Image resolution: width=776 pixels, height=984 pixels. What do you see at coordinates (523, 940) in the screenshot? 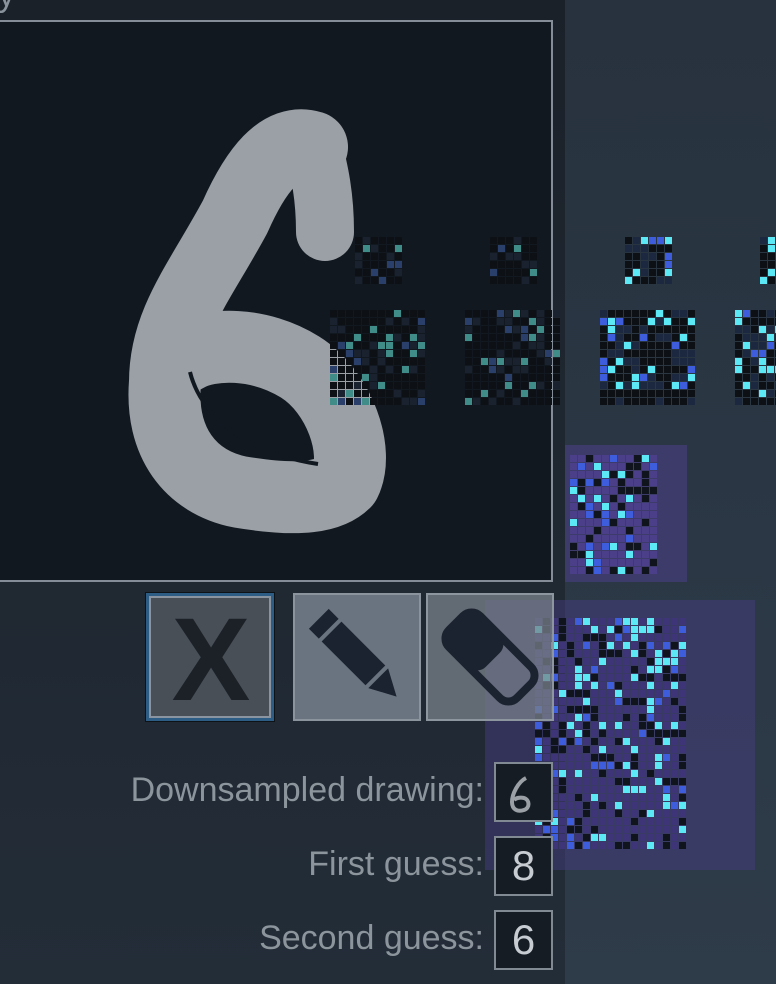
I see `second-guess-value: 6` at bounding box center [523, 940].